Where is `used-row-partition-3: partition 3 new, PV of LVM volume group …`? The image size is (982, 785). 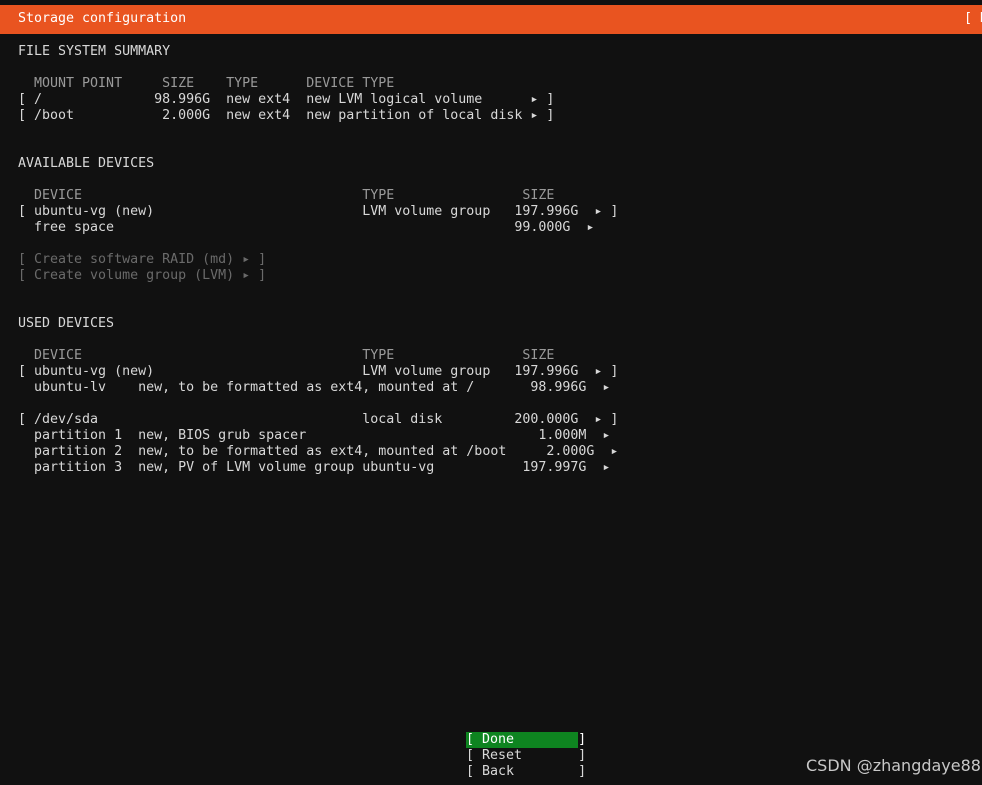
used-row-partition-3: partition 3 new, PV of LVM volume group … is located at coordinates (314, 468).